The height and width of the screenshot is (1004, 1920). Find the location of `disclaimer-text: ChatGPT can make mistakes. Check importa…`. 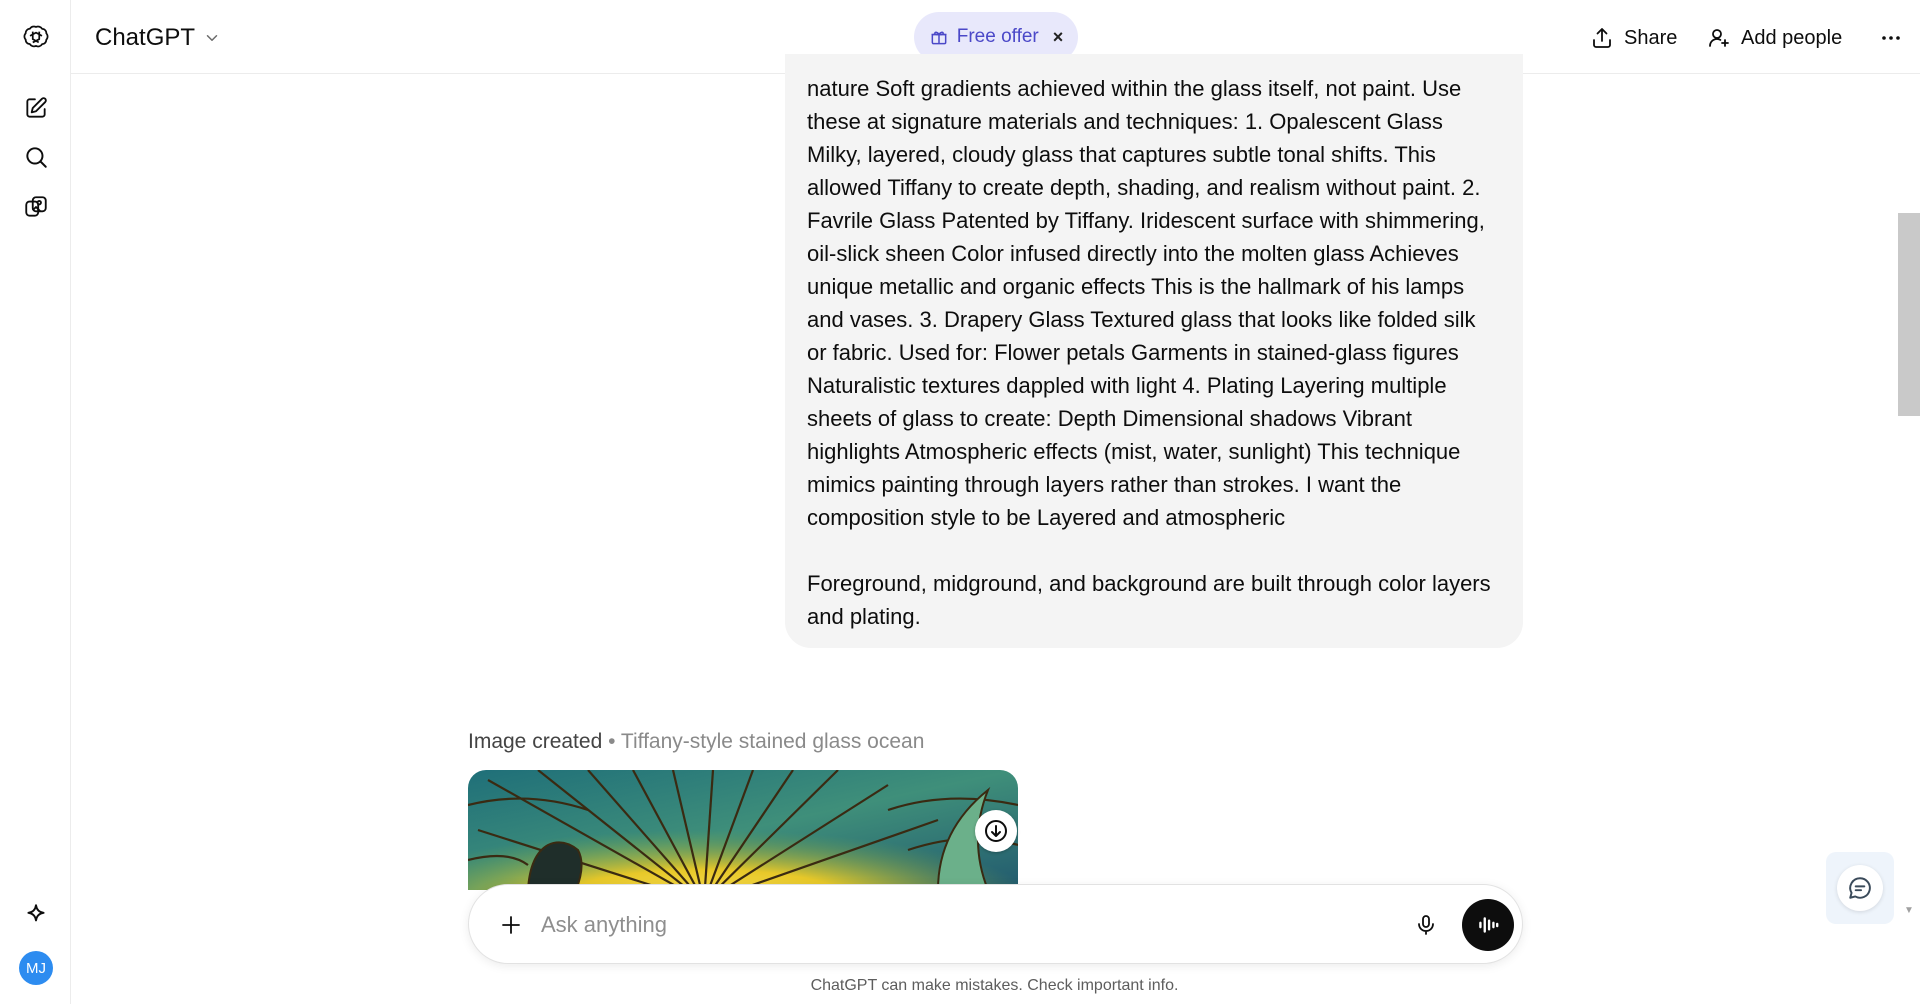

disclaimer-text: ChatGPT can make mistakes. Check importa… is located at coordinates (994, 985).